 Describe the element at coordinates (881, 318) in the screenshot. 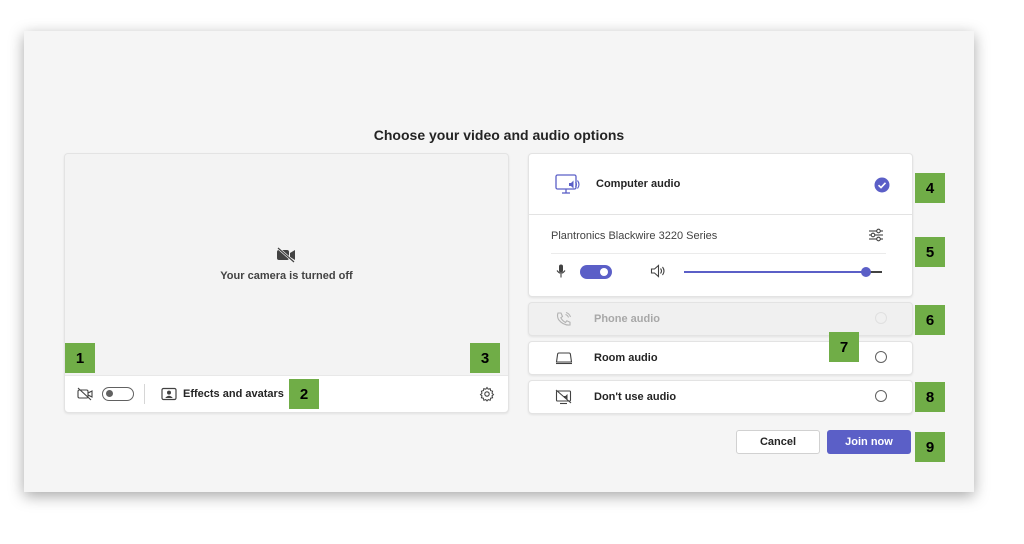

I see `phone-audio-radio` at that location.